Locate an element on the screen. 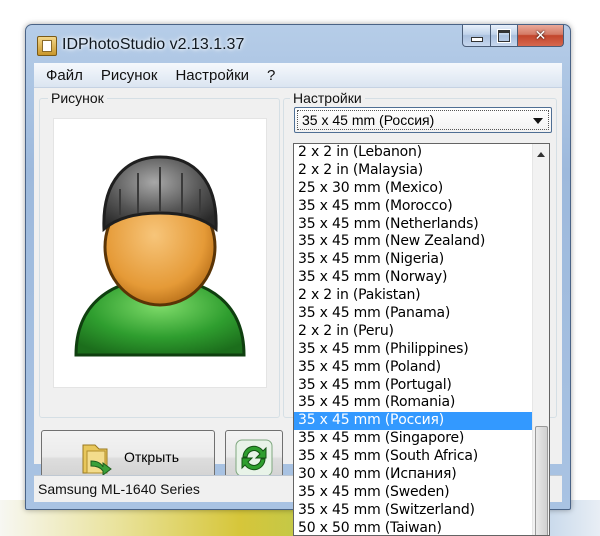 This screenshot has width=600, height=536. dropdown-option: 35 x 45 mm (Switzerland) is located at coordinates (413, 511).